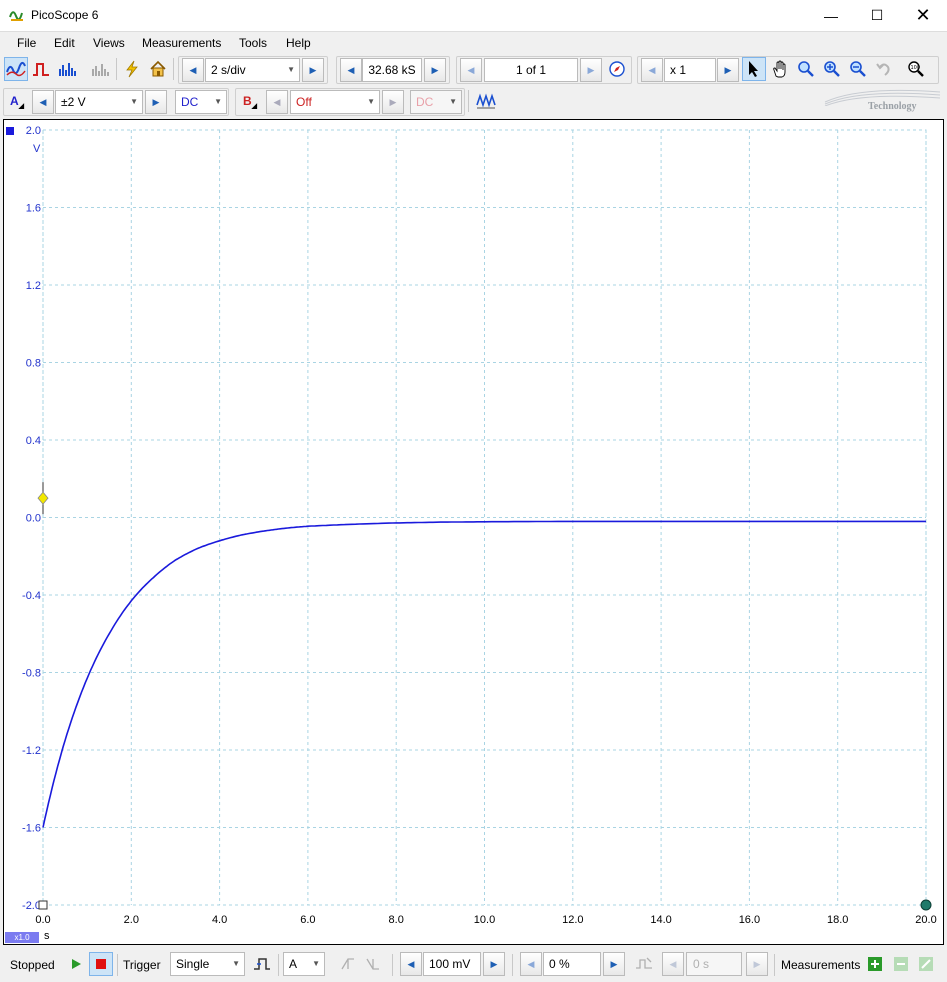  I want to click on delay-increase-button: ▶, so click(757, 964).